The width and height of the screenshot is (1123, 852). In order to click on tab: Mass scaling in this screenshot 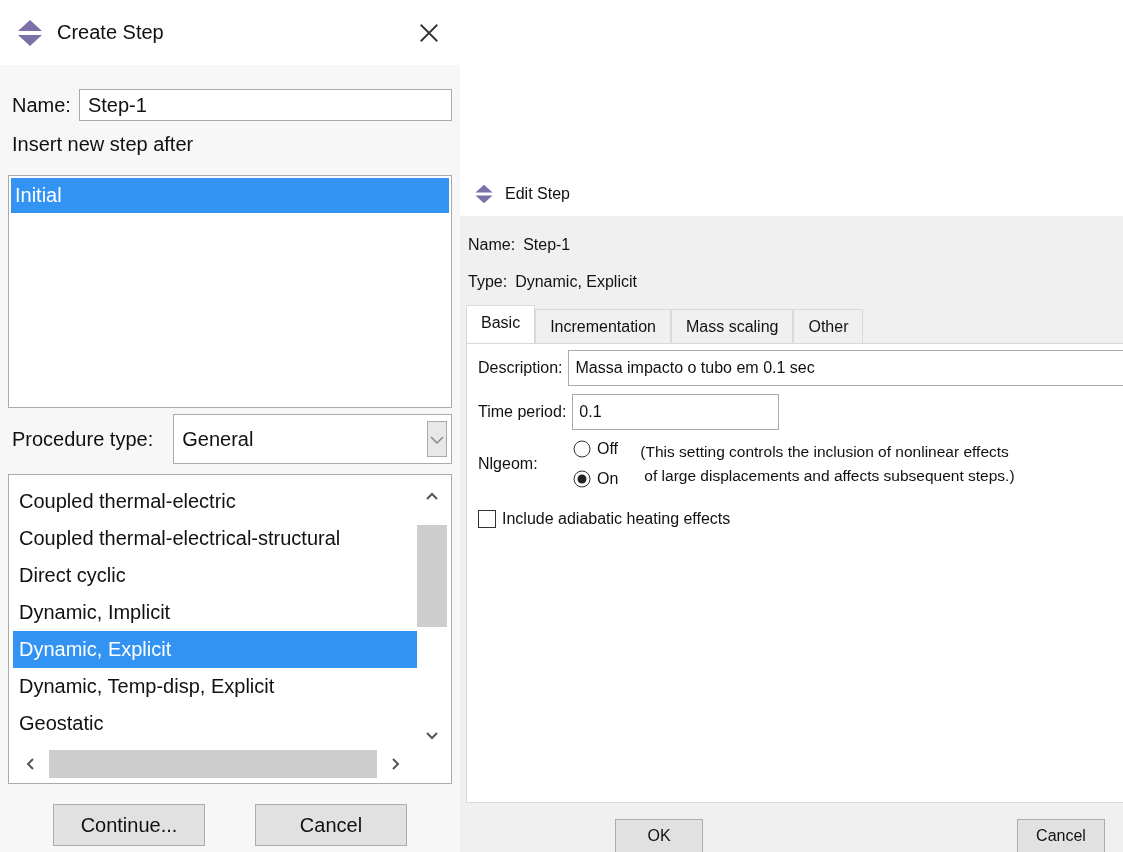, I will do `click(732, 326)`.